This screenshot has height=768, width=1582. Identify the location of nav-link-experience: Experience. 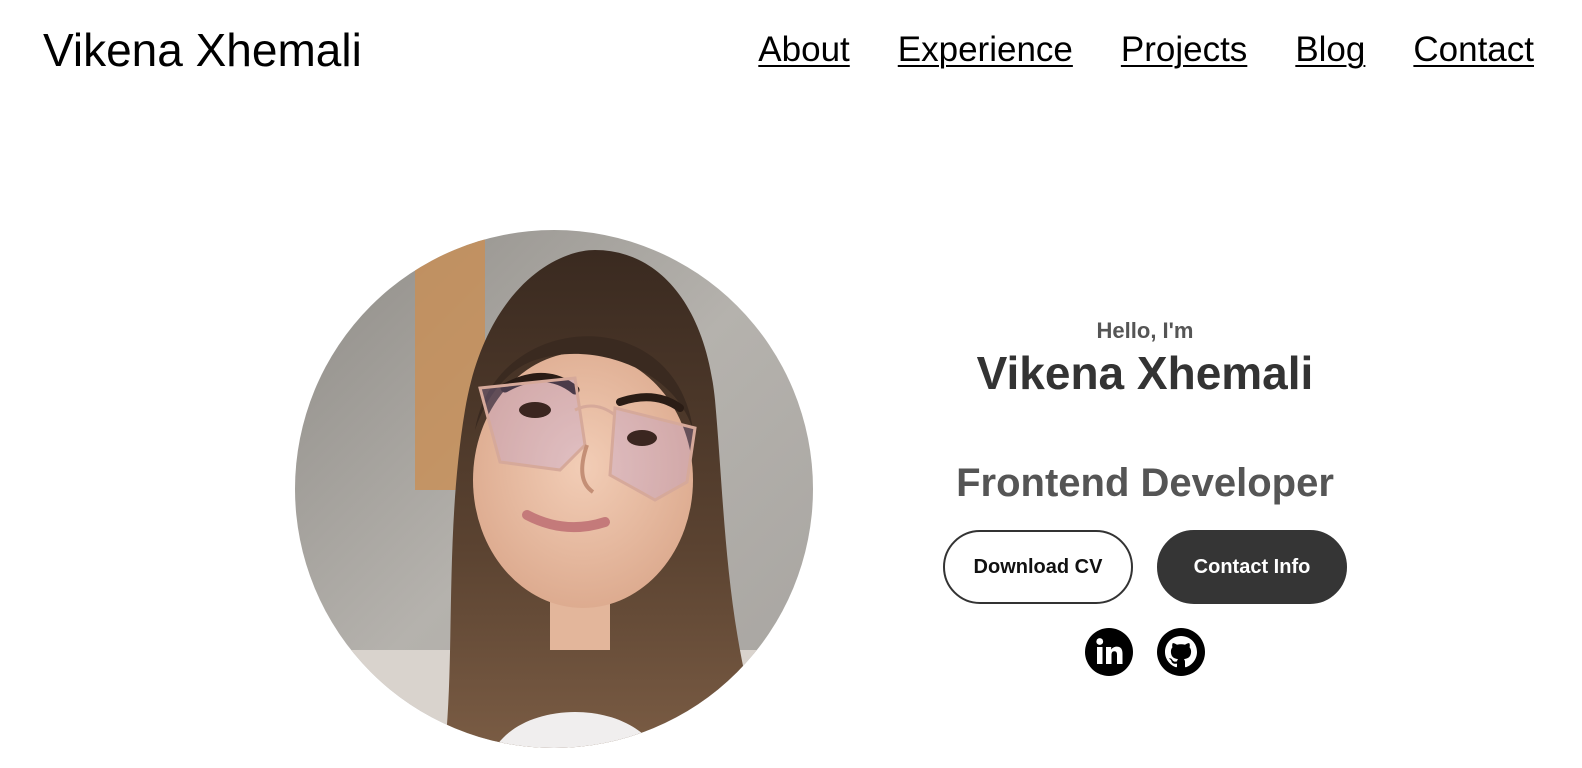
(985, 50).